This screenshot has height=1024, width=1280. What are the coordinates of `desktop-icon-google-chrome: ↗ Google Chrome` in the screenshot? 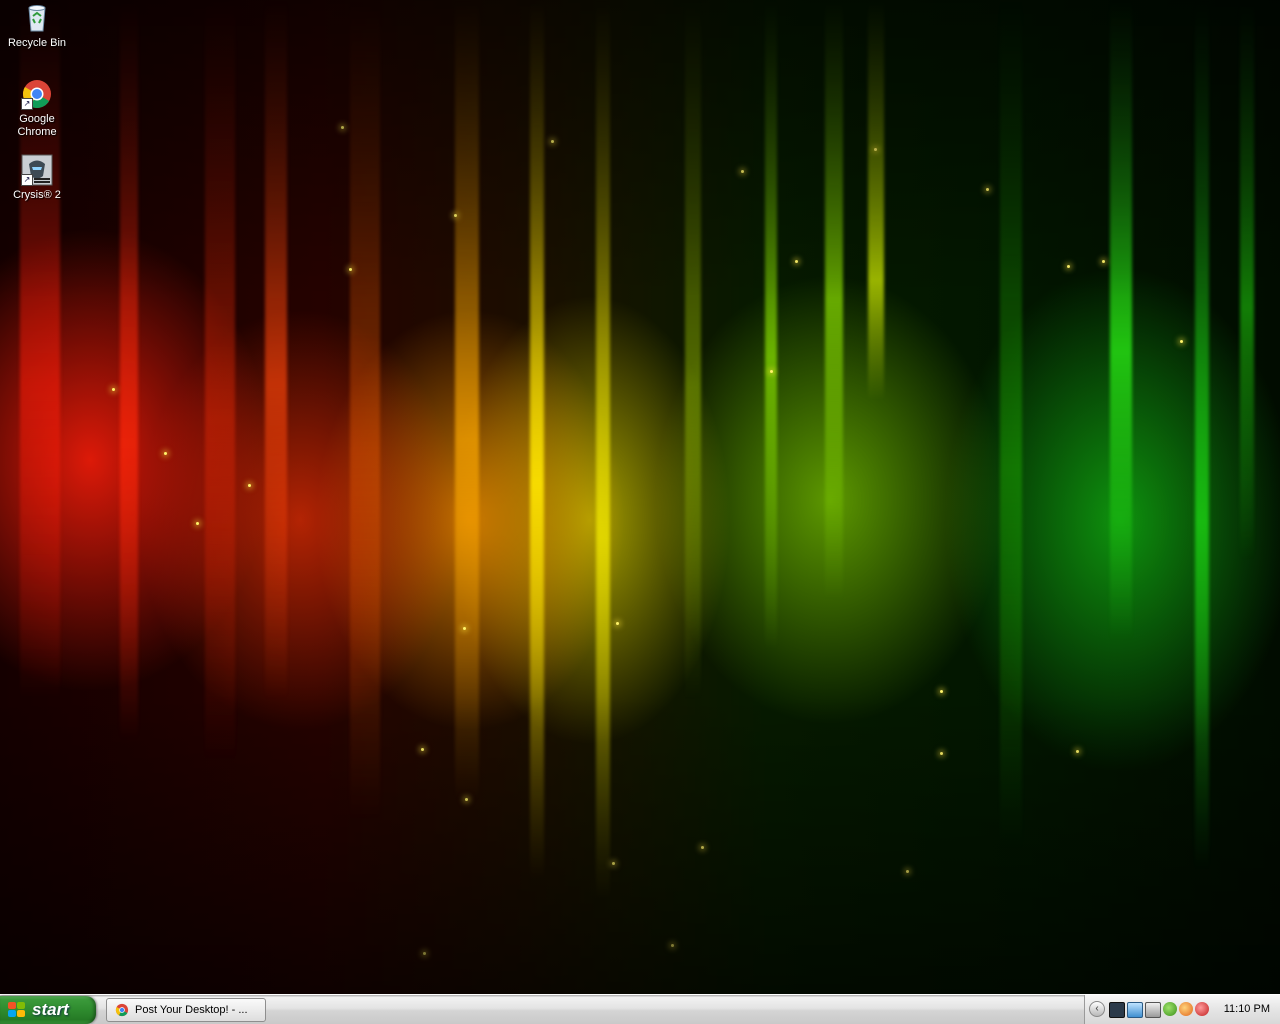 It's located at (37, 108).